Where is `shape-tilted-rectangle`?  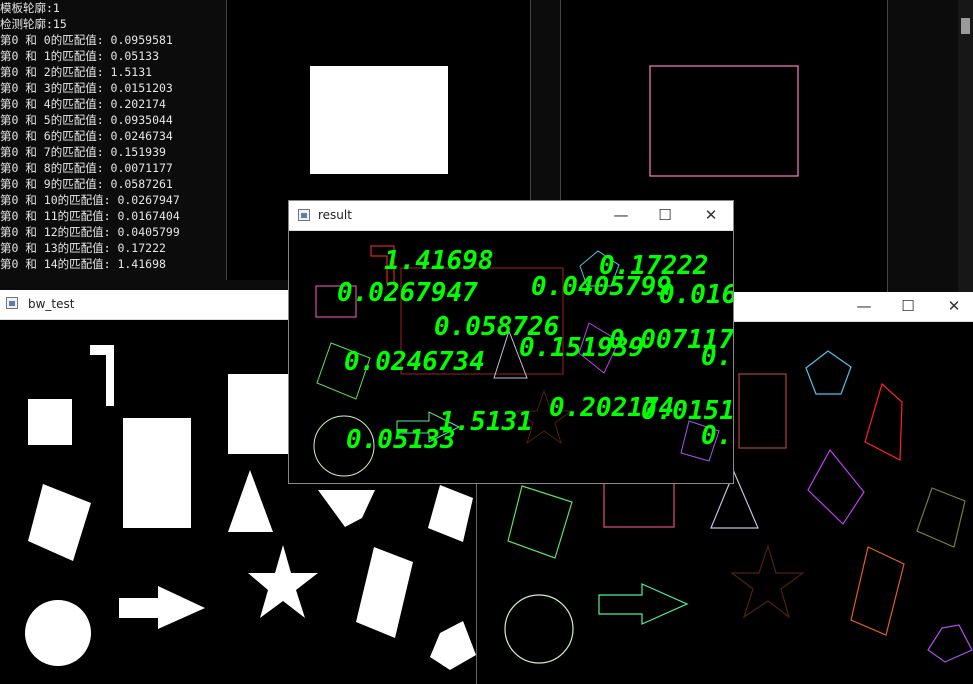 shape-tilted-rectangle is located at coordinates (384, 592).